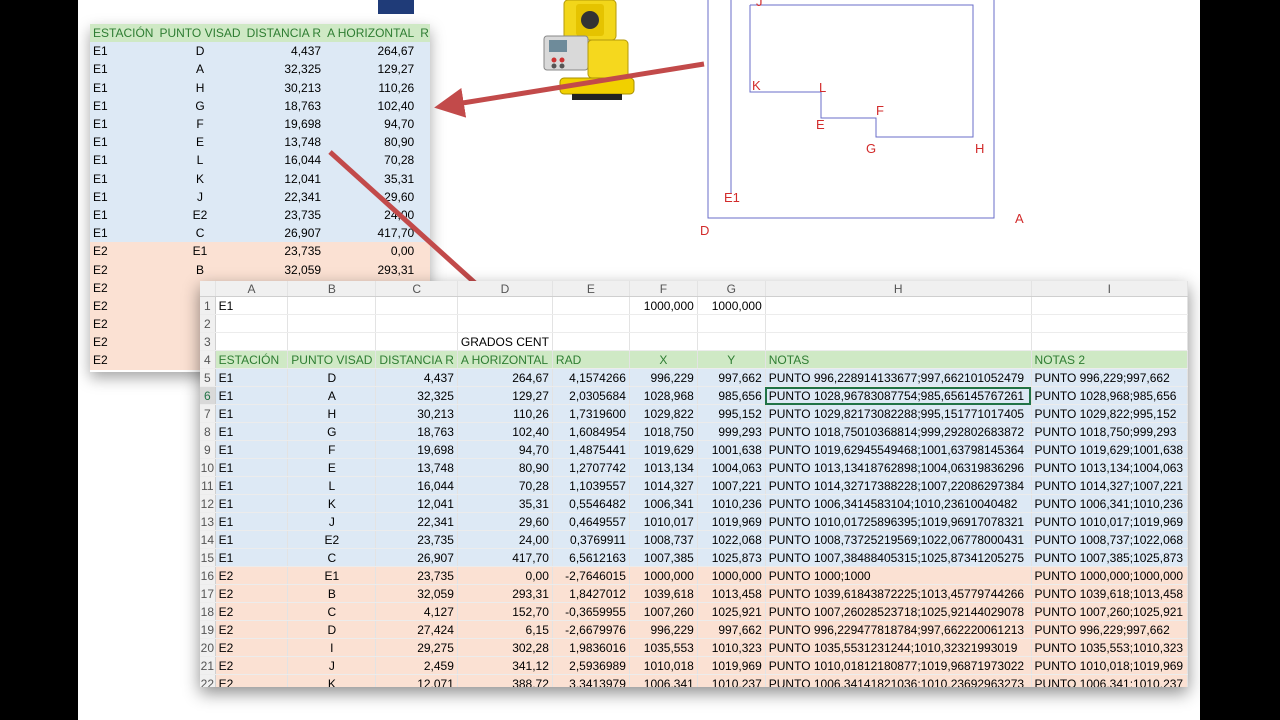  Describe the element at coordinates (208, 629) in the screenshot. I see `row-number: 19` at that location.